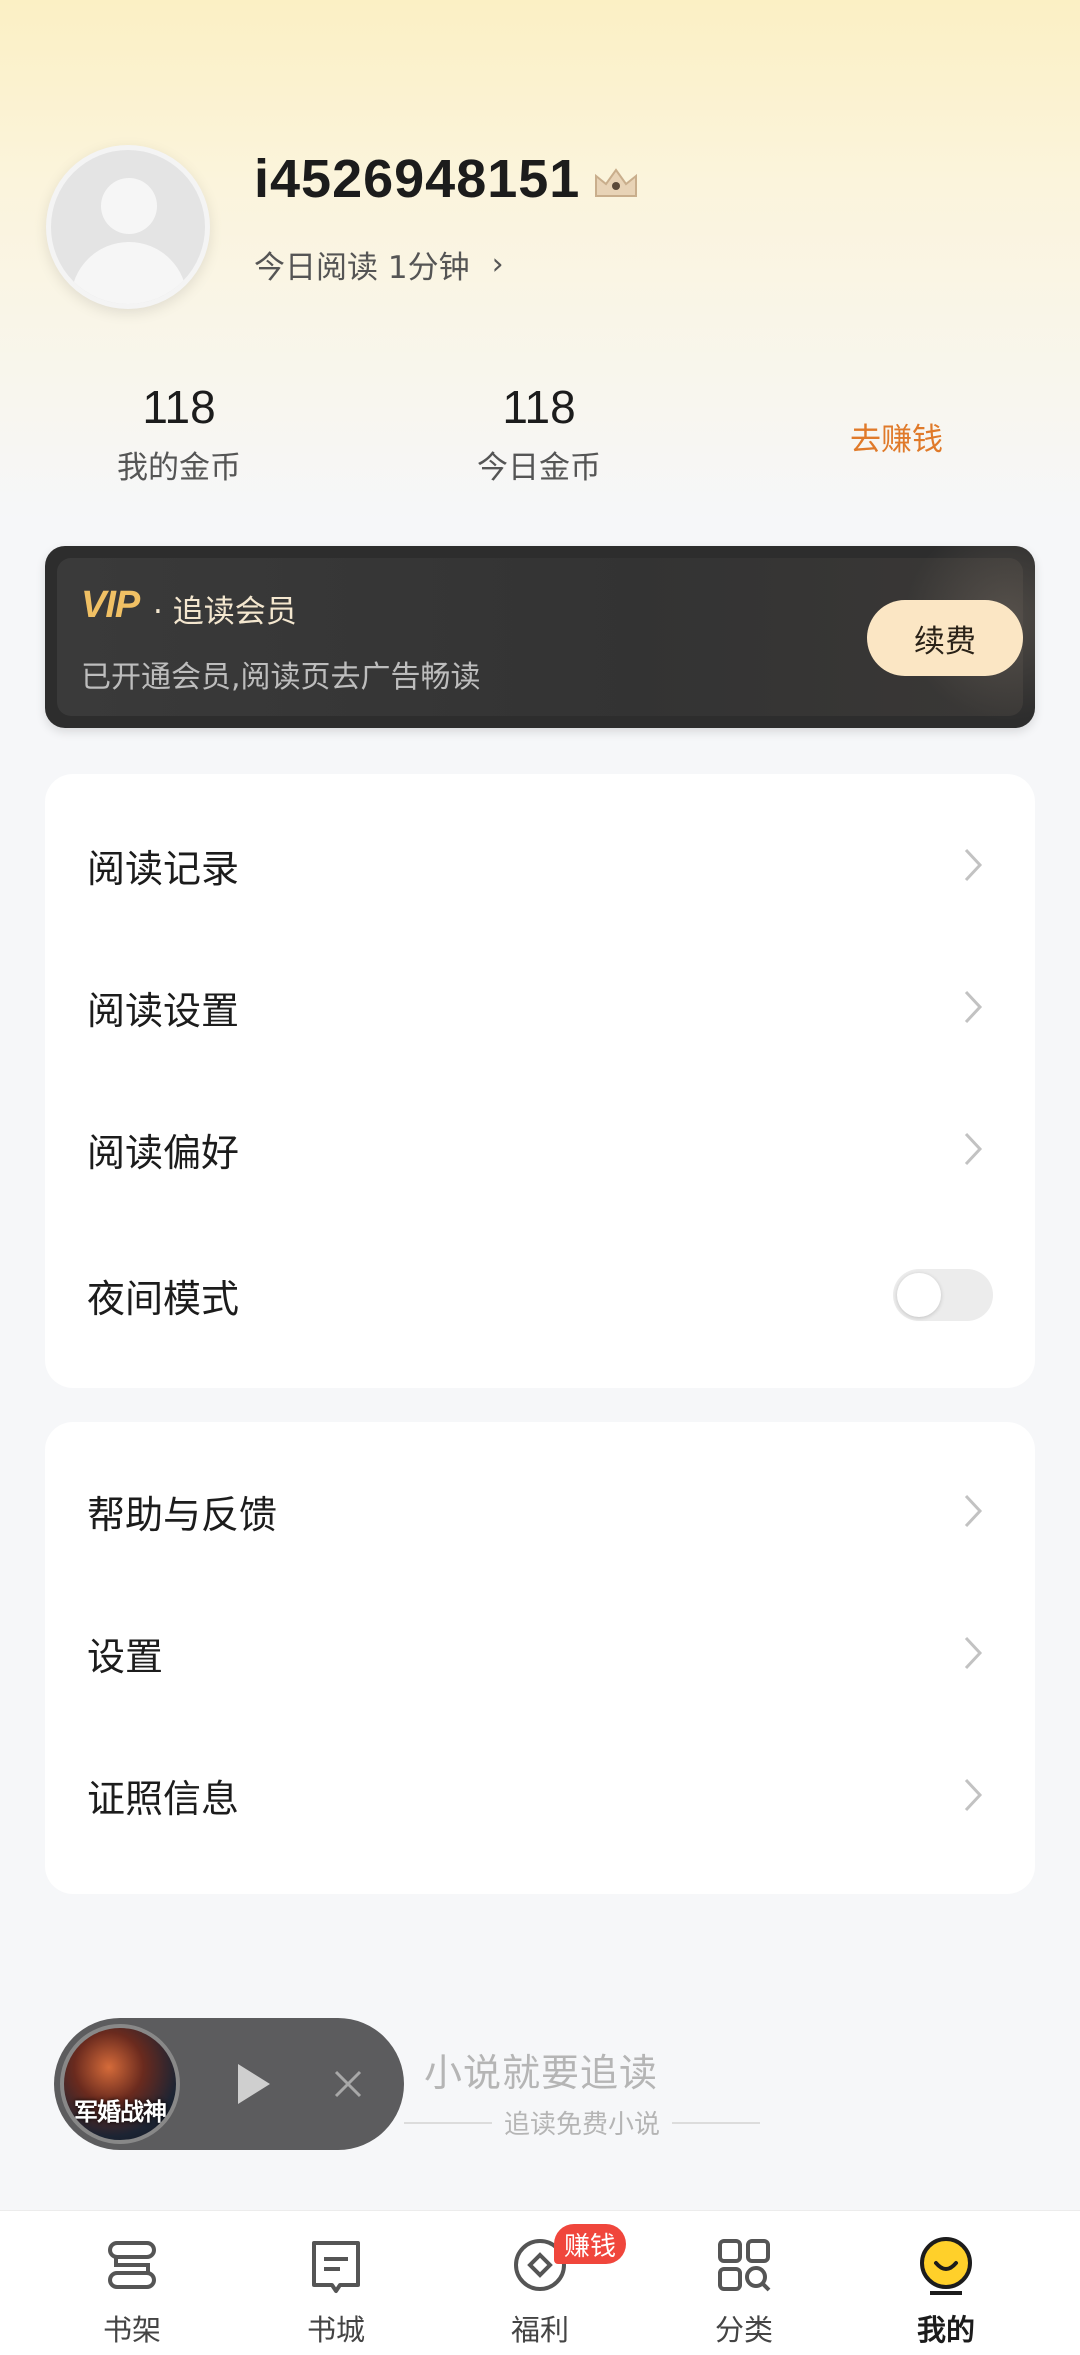 This screenshot has height=2355, width=1080. I want to click on tab-bookshelf: 书架, so click(132, 2283).